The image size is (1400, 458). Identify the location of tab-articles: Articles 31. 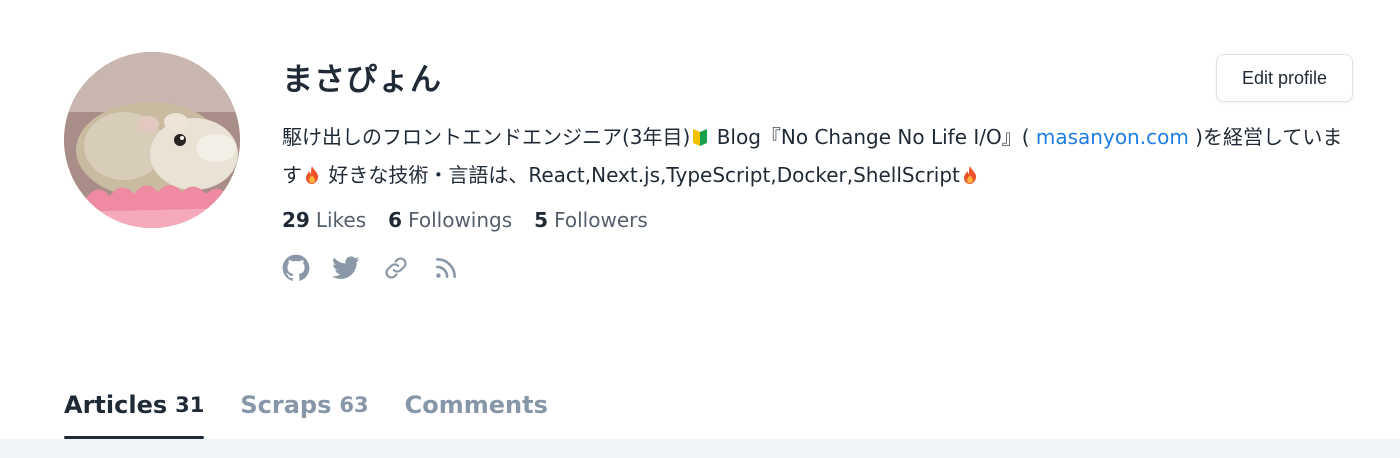
(134, 411).